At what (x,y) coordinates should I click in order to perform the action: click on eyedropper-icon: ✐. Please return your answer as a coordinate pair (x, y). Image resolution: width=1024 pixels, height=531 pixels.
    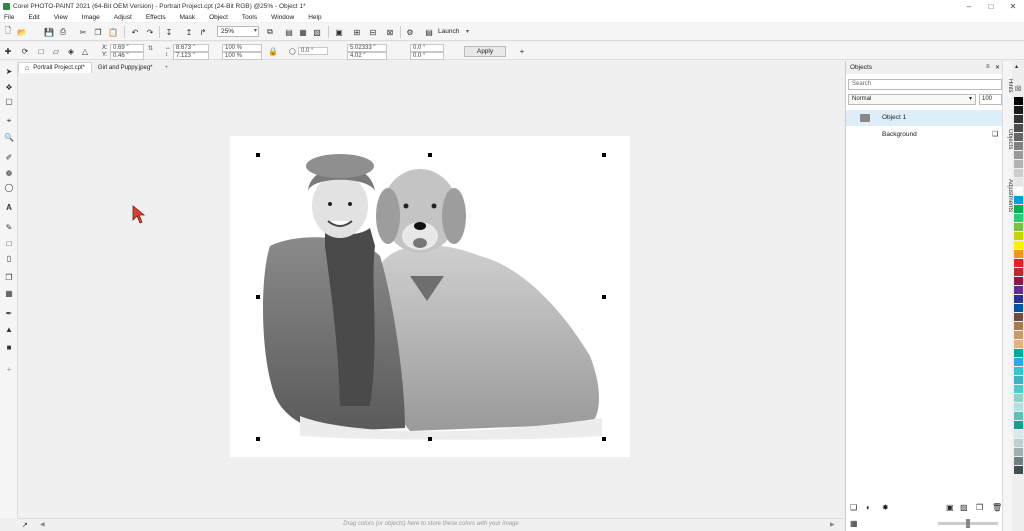
    Looking at the image, I should click on (9, 157).